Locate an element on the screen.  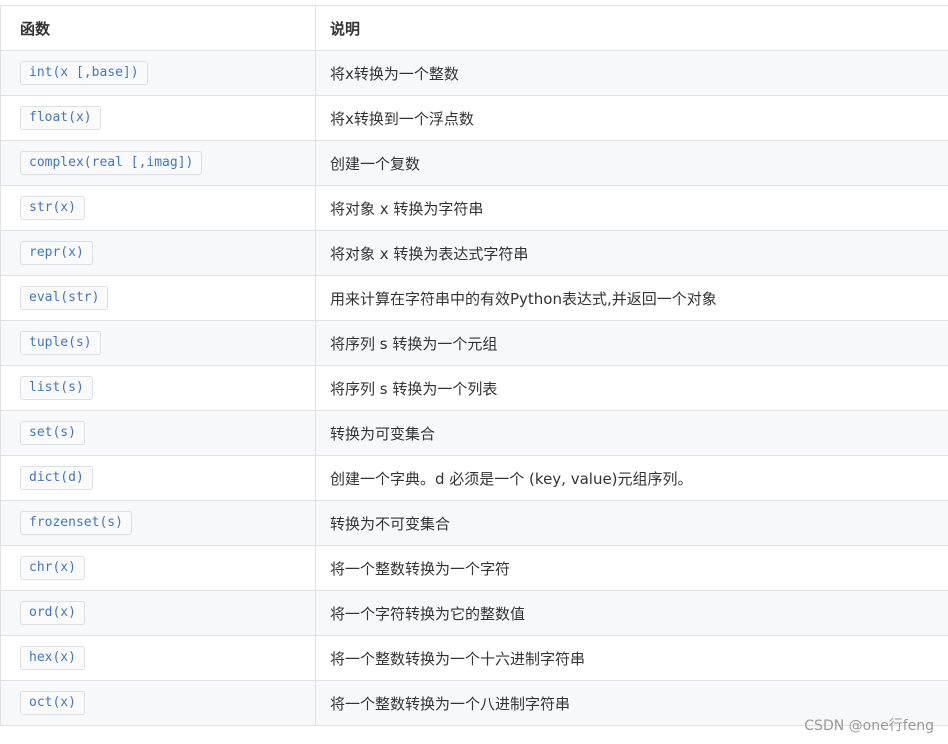
function-cell: int(x [,base]) is located at coordinates (158, 73).